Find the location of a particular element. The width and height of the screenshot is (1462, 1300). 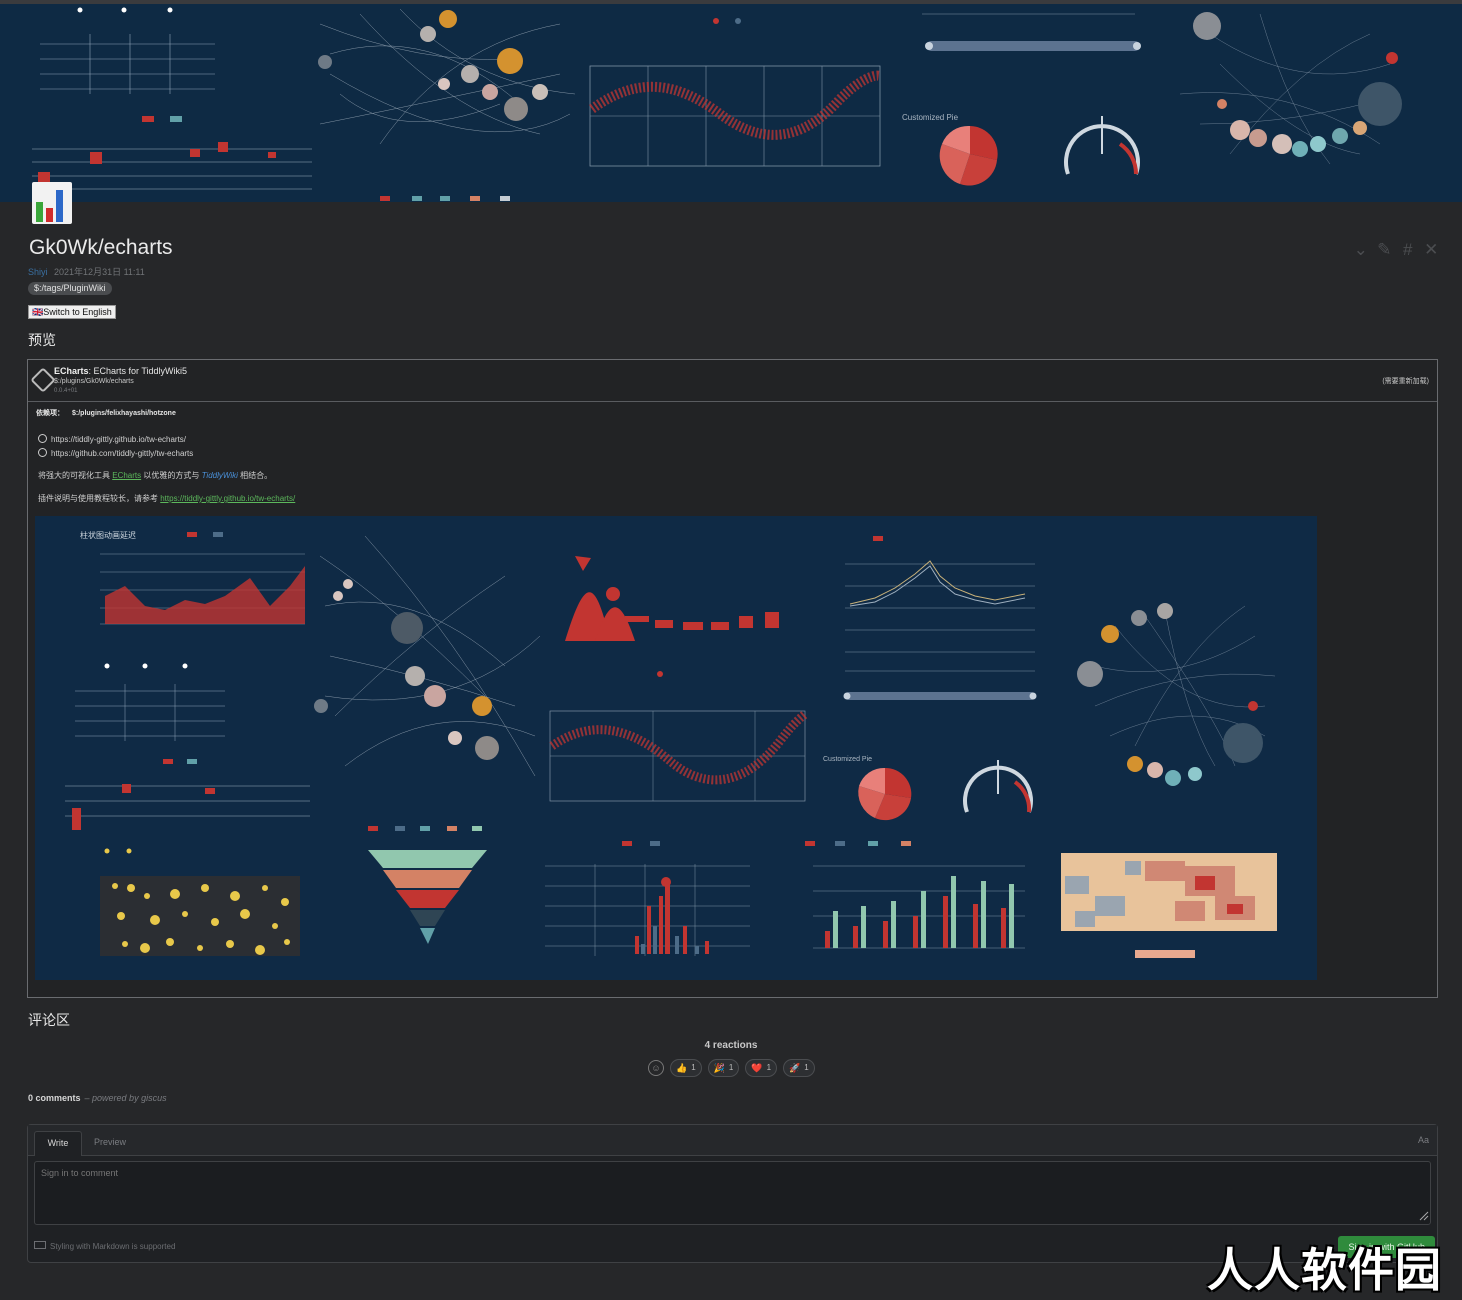

post-date: 2021年12月31日 11:11 is located at coordinates (99, 272).